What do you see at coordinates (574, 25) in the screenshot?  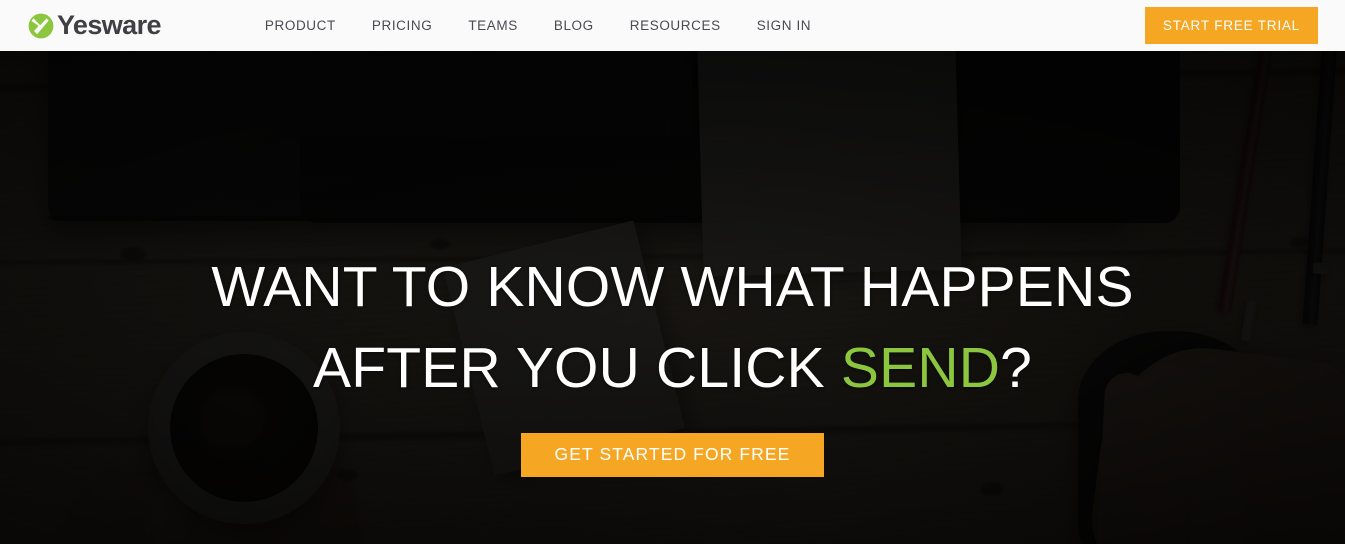 I see `nav-item-blog: BLOG` at bounding box center [574, 25].